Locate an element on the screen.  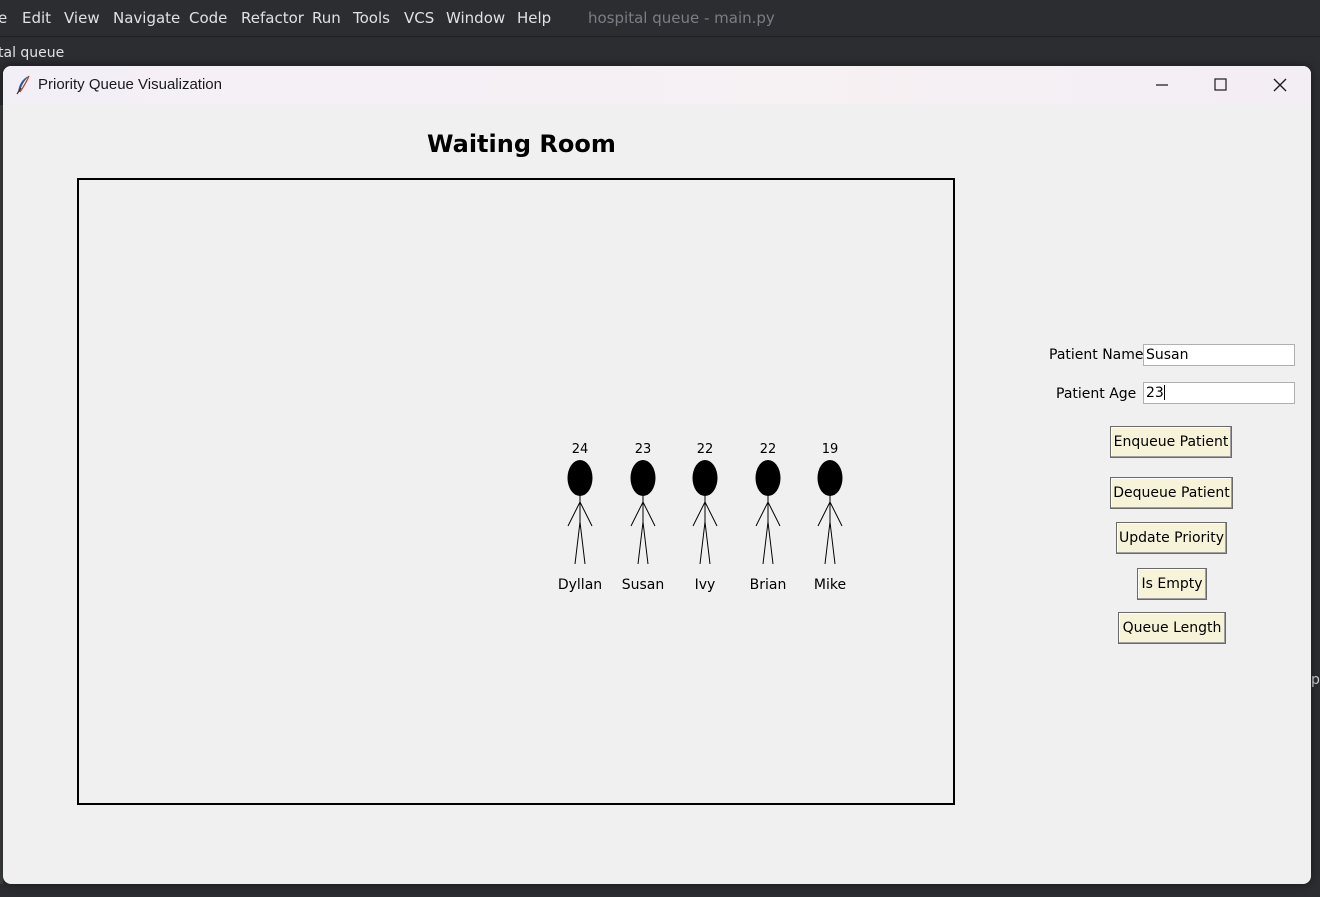
patient-figure: 22 Brian is located at coordinates (768, 520).